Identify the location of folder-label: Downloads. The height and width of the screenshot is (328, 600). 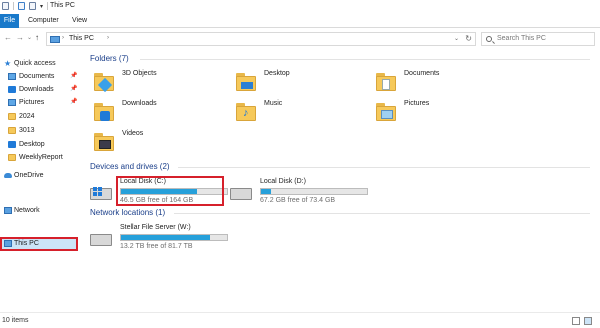
(139, 103).